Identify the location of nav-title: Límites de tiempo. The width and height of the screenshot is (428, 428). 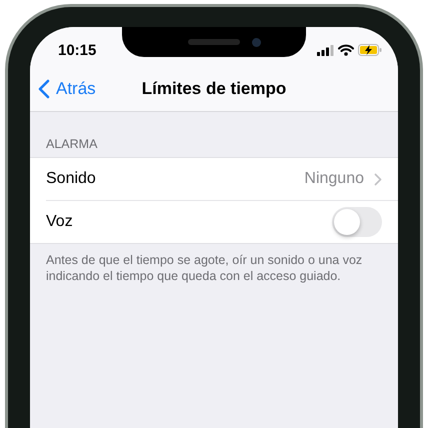
(214, 89).